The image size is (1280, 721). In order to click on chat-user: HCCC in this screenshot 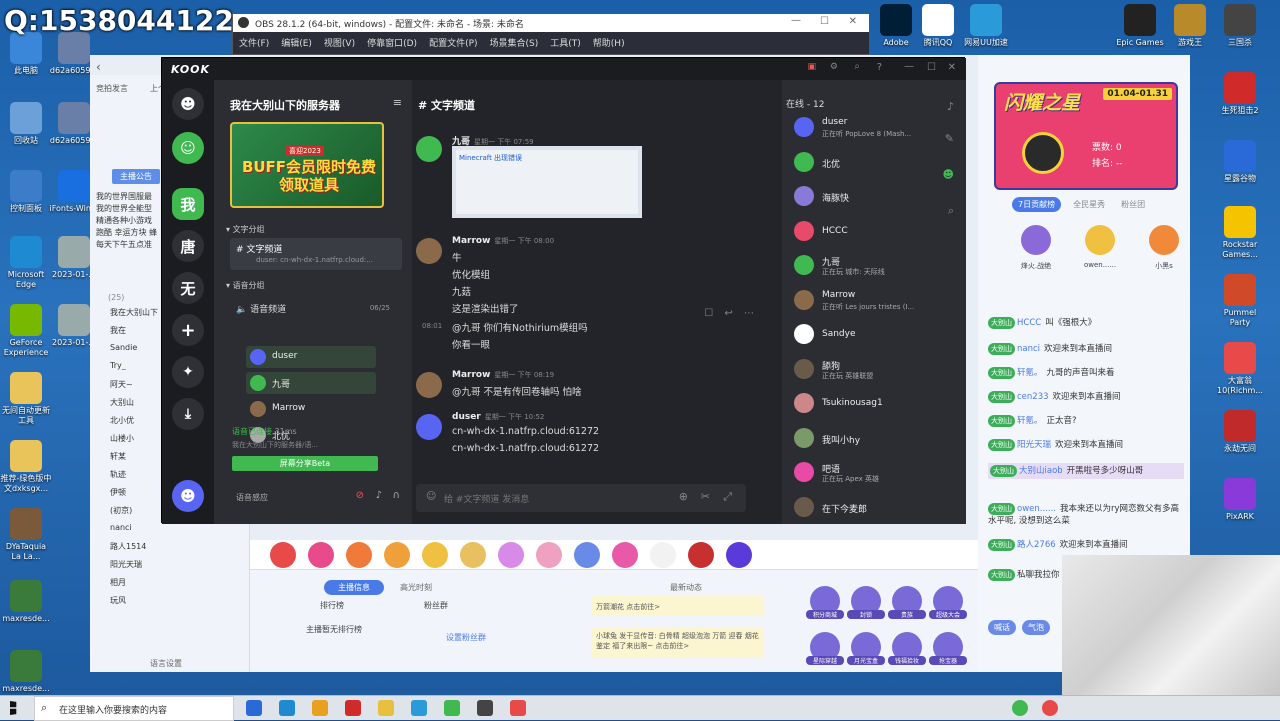, I will do `click(1029, 323)`.